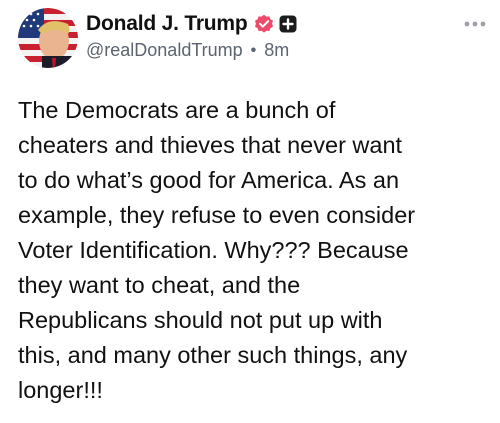 This screenshot has width=500, height=423. I want to click on author-meta-row: @realDonaldTrump • 8m, so click(187, 50).